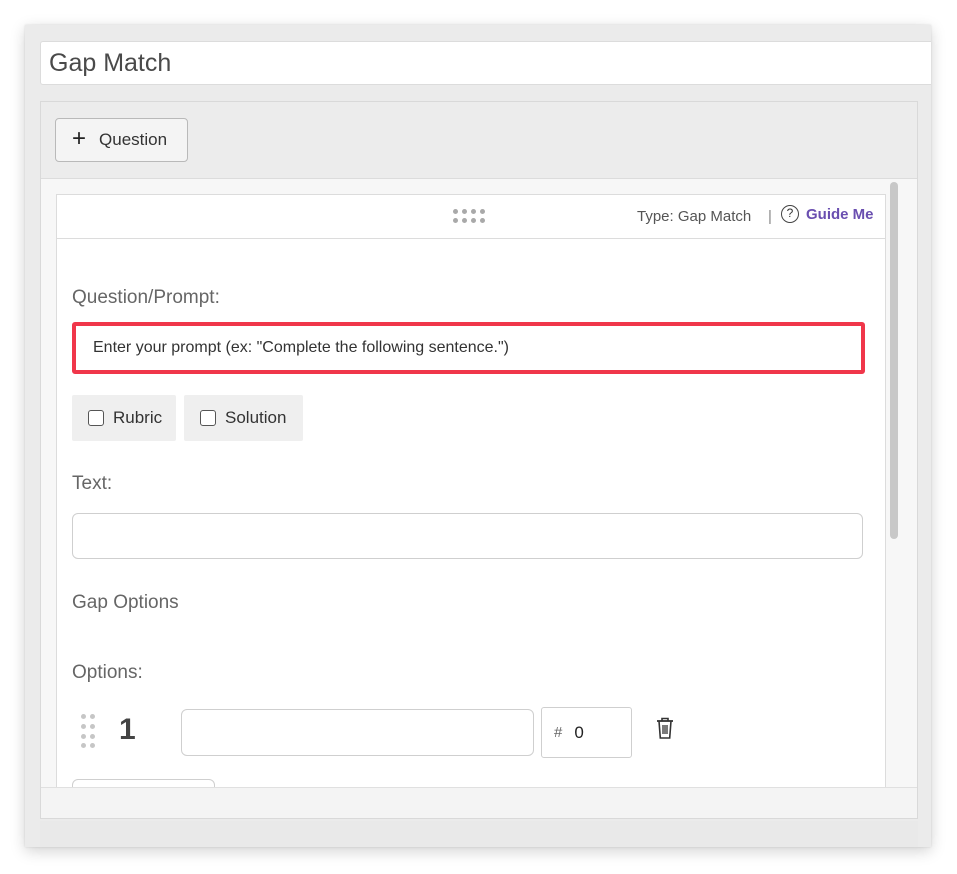 This screenshot has width=957, height=874. I want to click on editor-toolbar: + Question, so click(479, 140).